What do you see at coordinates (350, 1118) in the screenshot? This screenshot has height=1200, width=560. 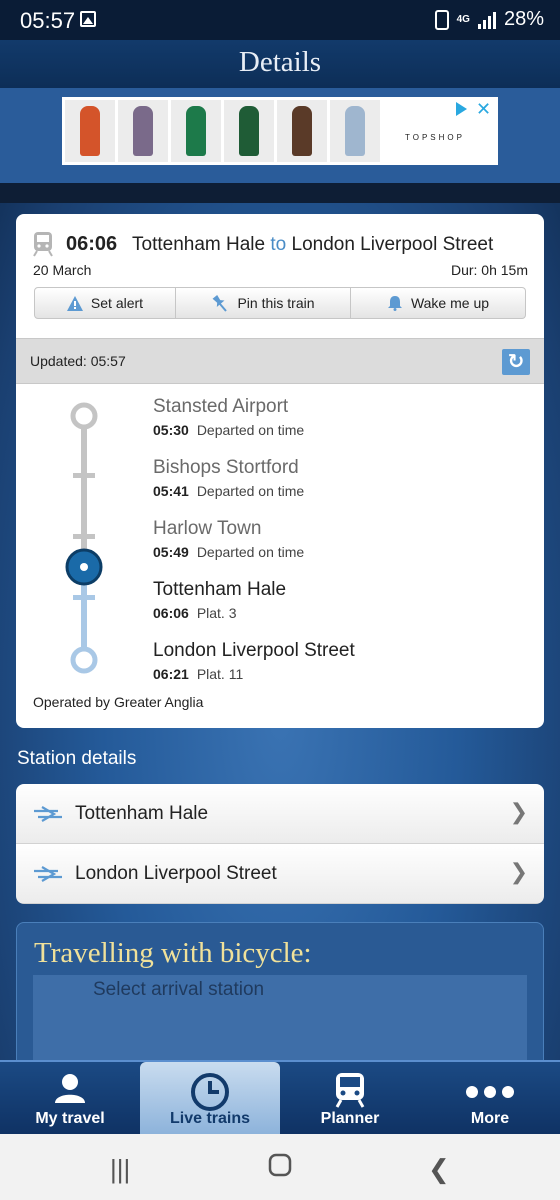 I see `tab-label: Planner` at bounding box center [350, 1118].